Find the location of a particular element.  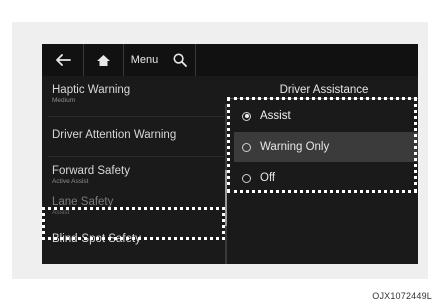

list-item-driver-attention-warning: Driver Attention Warning is located at coordinates (138, 135).